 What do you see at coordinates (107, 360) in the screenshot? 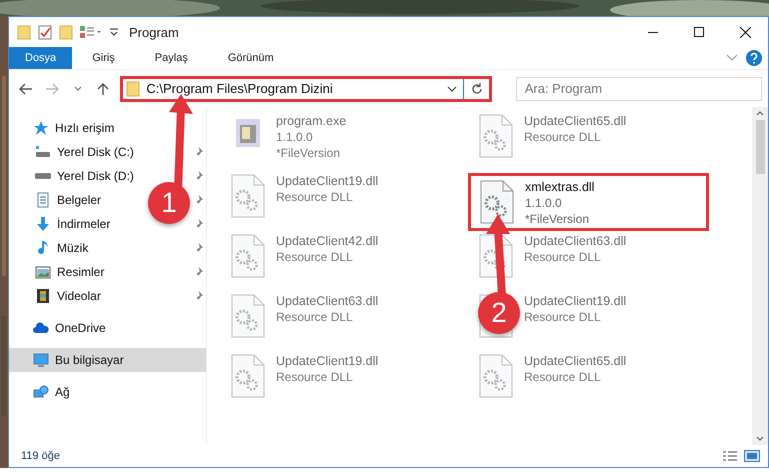
I see `sidebar-item: Bu bilgisayar` at bounding box center [107, 360].